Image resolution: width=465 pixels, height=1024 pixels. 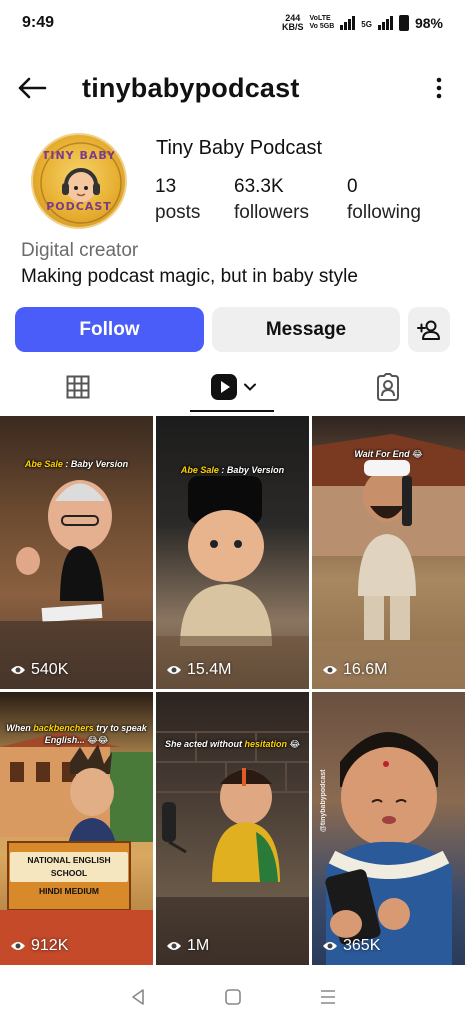 What do you see at coordinates (352, 186) in the screenshot?
I see `stat-following-count: 0` at bounding box center [352, 186].